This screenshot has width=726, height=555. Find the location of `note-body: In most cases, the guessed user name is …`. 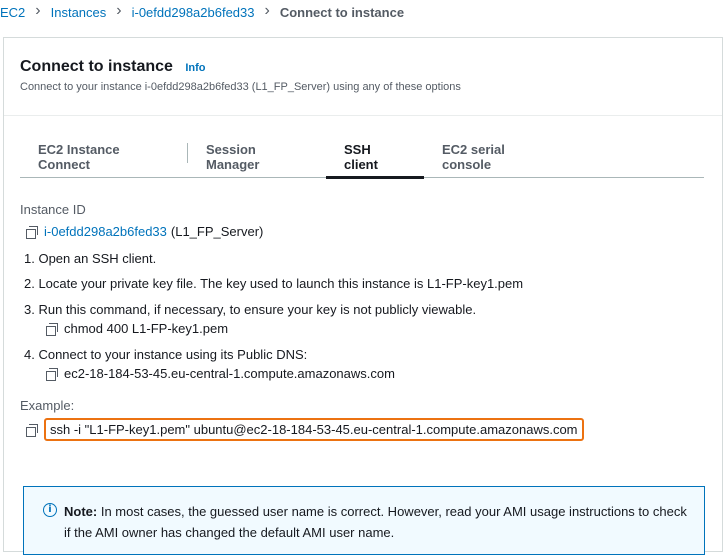

note-body: In most cases, the guessed user name is … is located at coordinates (375, 522).